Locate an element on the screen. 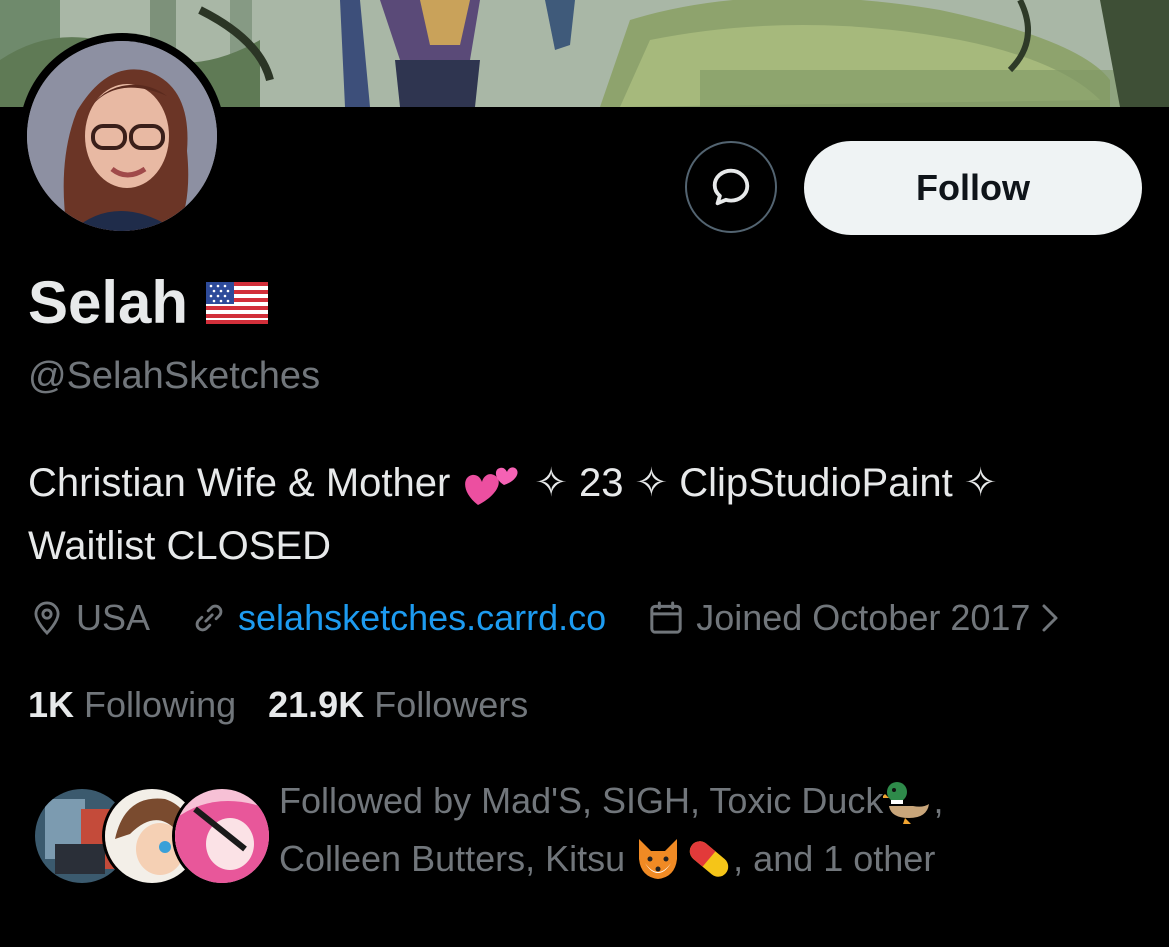  followed-by-avatars is located at coordinates (152, 836).